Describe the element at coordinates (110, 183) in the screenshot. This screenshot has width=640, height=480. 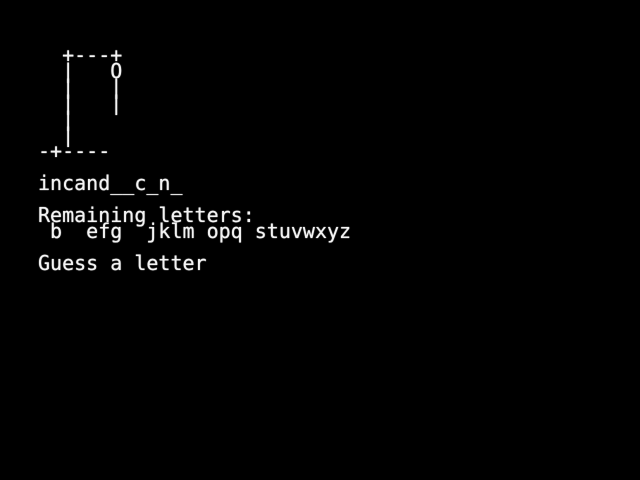
I see `word-progress: incand__c_n_` at that location.